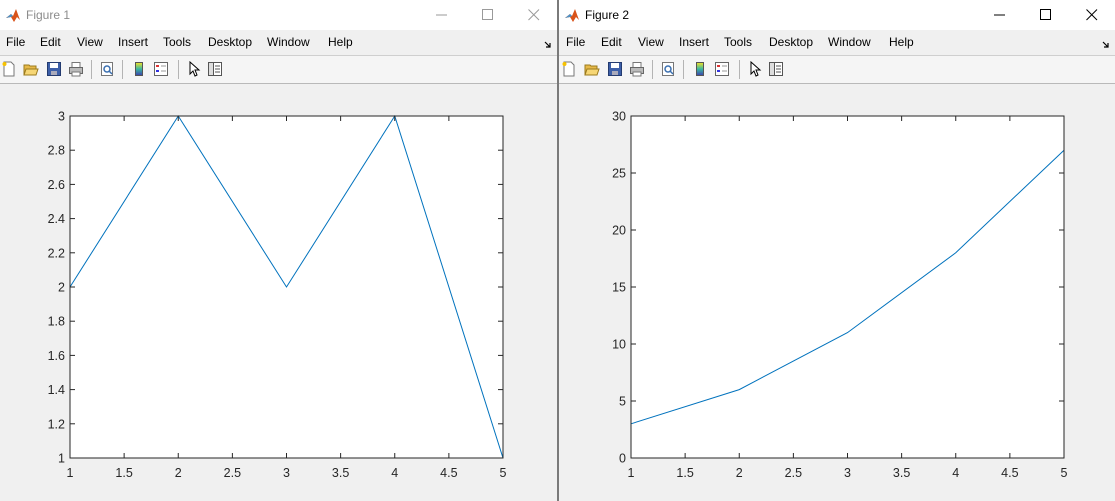  What do you see at coordinates (837, 15) in the screenshot?
I see `title-bar: Figure 2` at bounding box center [837, 15].